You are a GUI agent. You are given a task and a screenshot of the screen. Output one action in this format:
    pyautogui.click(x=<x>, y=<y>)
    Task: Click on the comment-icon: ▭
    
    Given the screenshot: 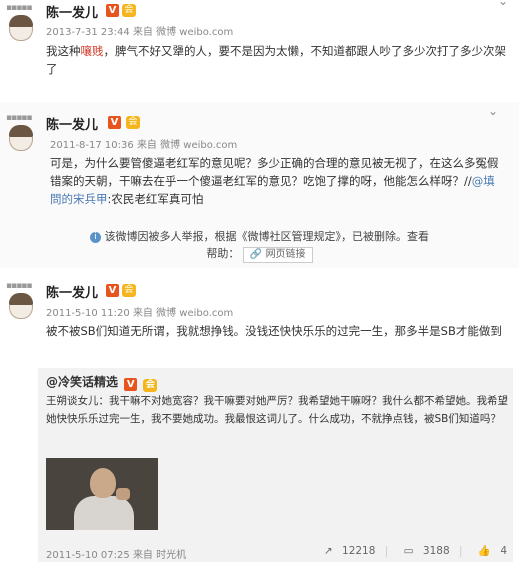 What is the action you would take?
    pyautogui.click(x=408, y=551)
    